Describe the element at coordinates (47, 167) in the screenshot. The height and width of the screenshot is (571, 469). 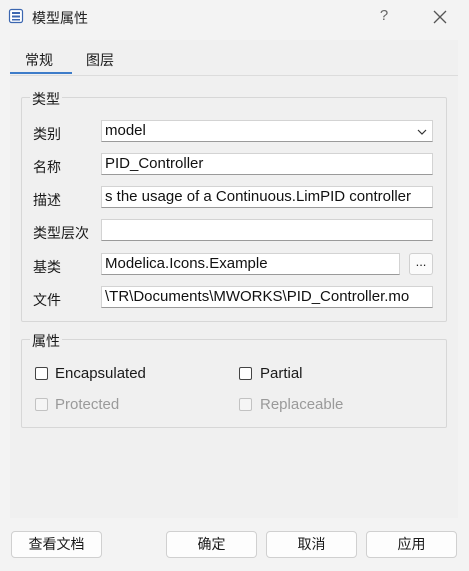
I see `name-label: 名称` at that location.